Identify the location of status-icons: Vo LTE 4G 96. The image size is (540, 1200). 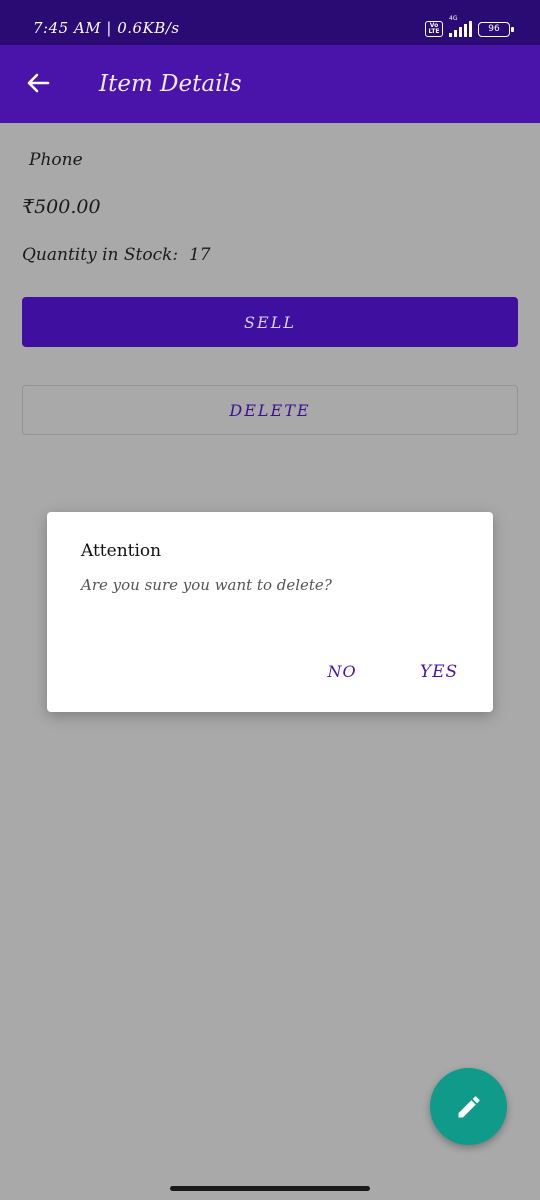
(469, 26).